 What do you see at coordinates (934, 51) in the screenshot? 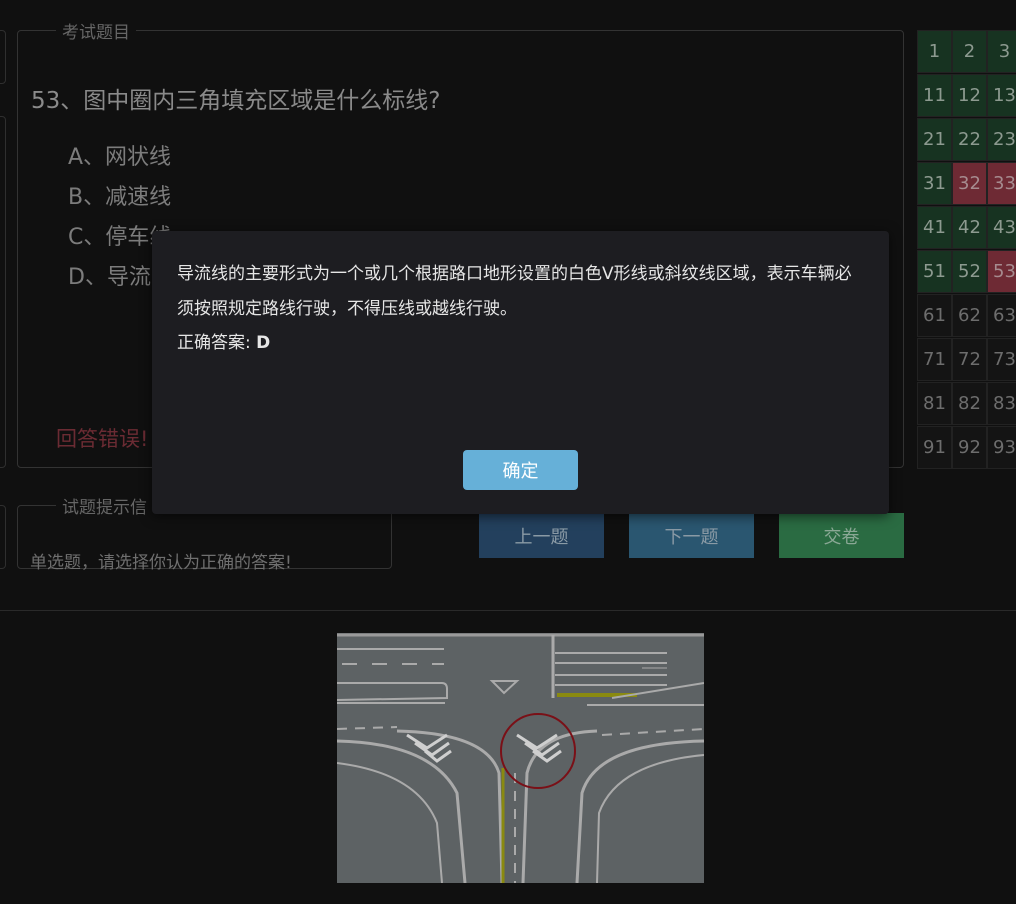
I see `question-number-cell: 1` at bounding box center [934, 51].